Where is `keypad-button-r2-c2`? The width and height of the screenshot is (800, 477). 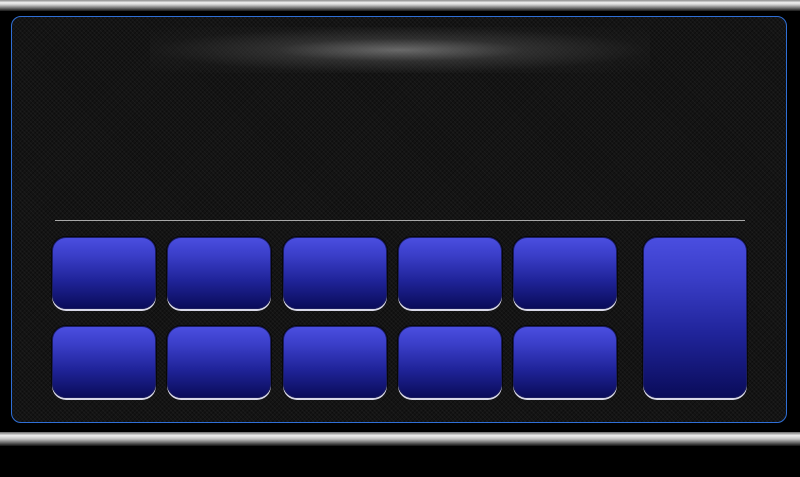 keypad-button-r2-c2 is located at coordinates (219, 362).